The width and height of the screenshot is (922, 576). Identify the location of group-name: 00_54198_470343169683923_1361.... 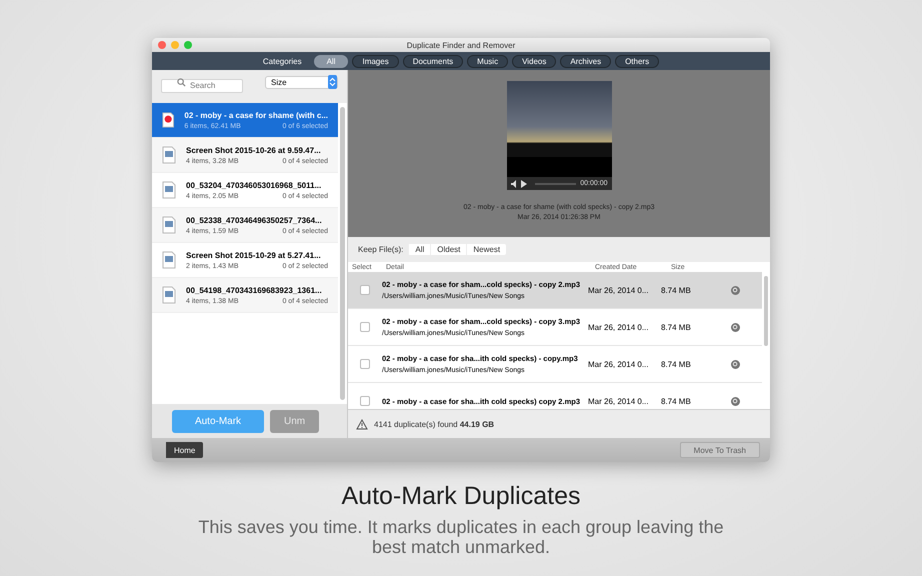
(254, 290).